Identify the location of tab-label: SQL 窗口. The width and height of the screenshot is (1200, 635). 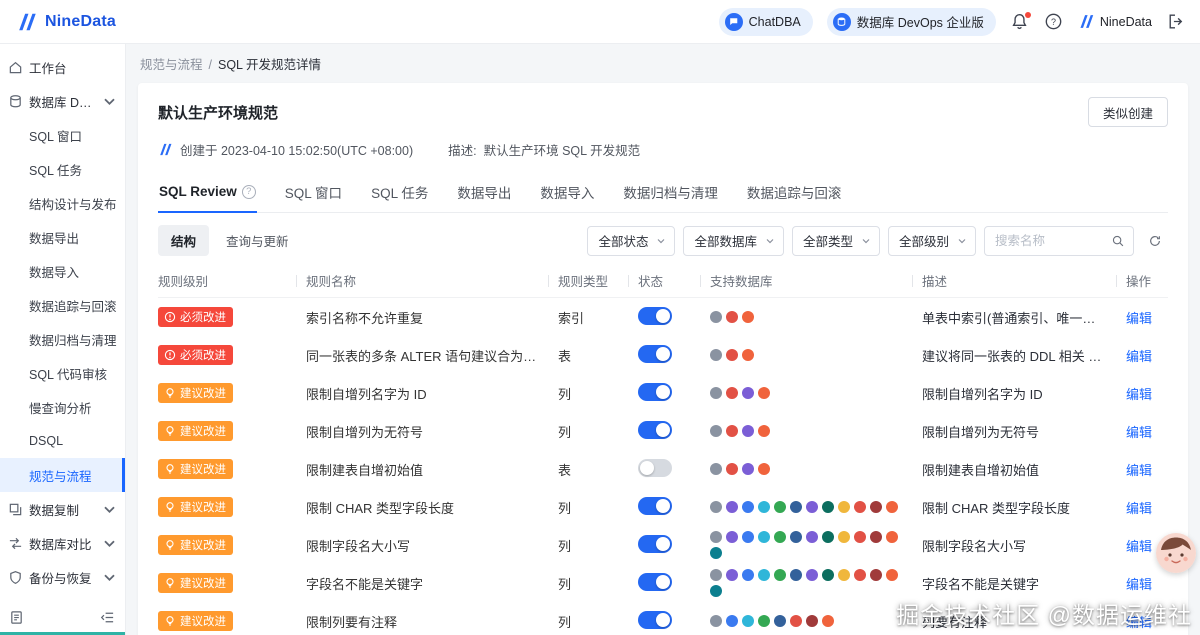
(313, 193).